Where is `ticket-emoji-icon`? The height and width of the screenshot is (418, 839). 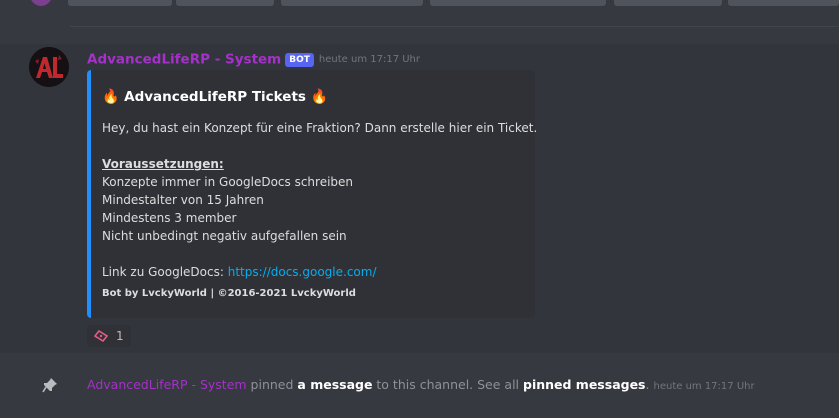 ticket-emoji-icon is located at coordinates (101, 336).